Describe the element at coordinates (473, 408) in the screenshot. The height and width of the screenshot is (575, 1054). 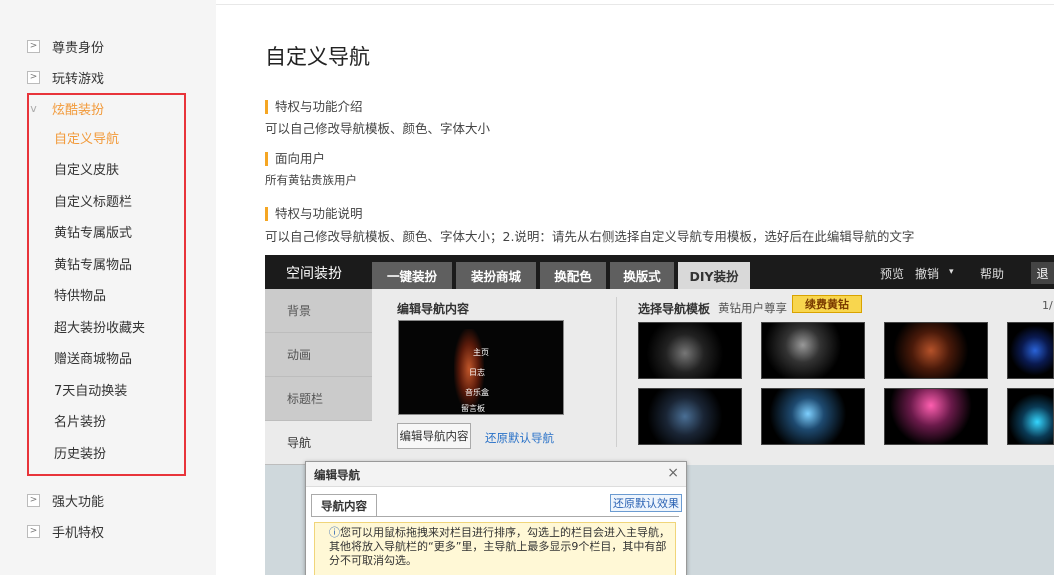
I see `preview-nav-item: 留言板` at that location.